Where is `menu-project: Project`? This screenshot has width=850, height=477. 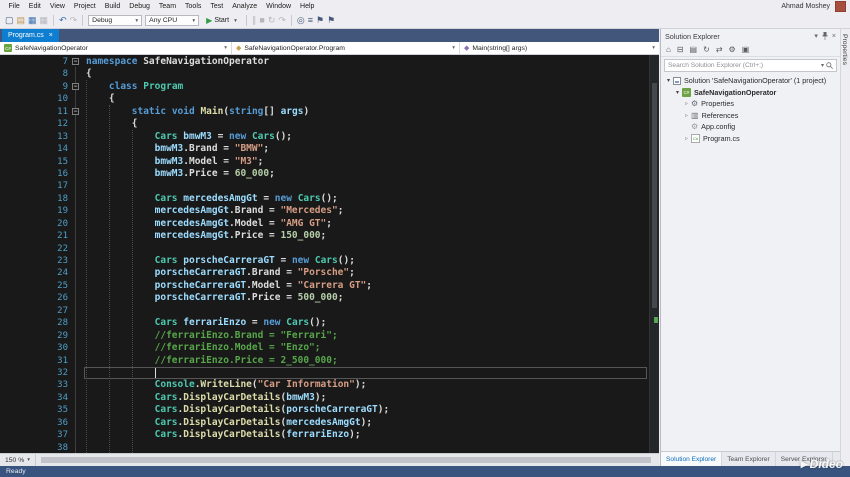 menu-project: Project is located at coordinates (84, 6).